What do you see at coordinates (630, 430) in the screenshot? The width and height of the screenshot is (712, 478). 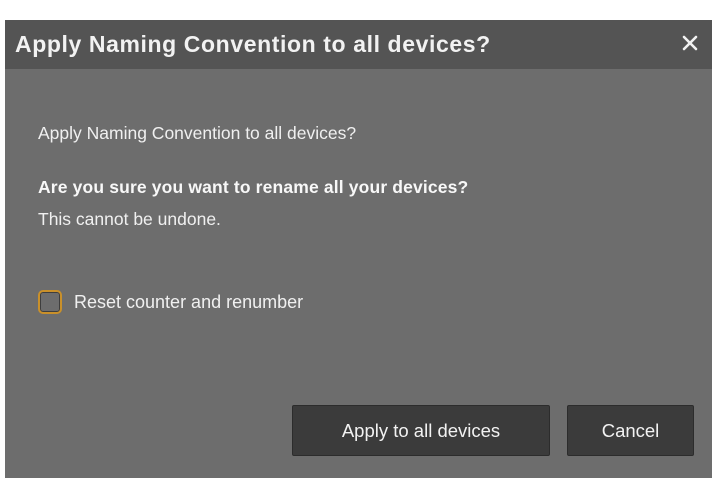 I see `cancel-button: Cancel` at bounding box center [630, 430].